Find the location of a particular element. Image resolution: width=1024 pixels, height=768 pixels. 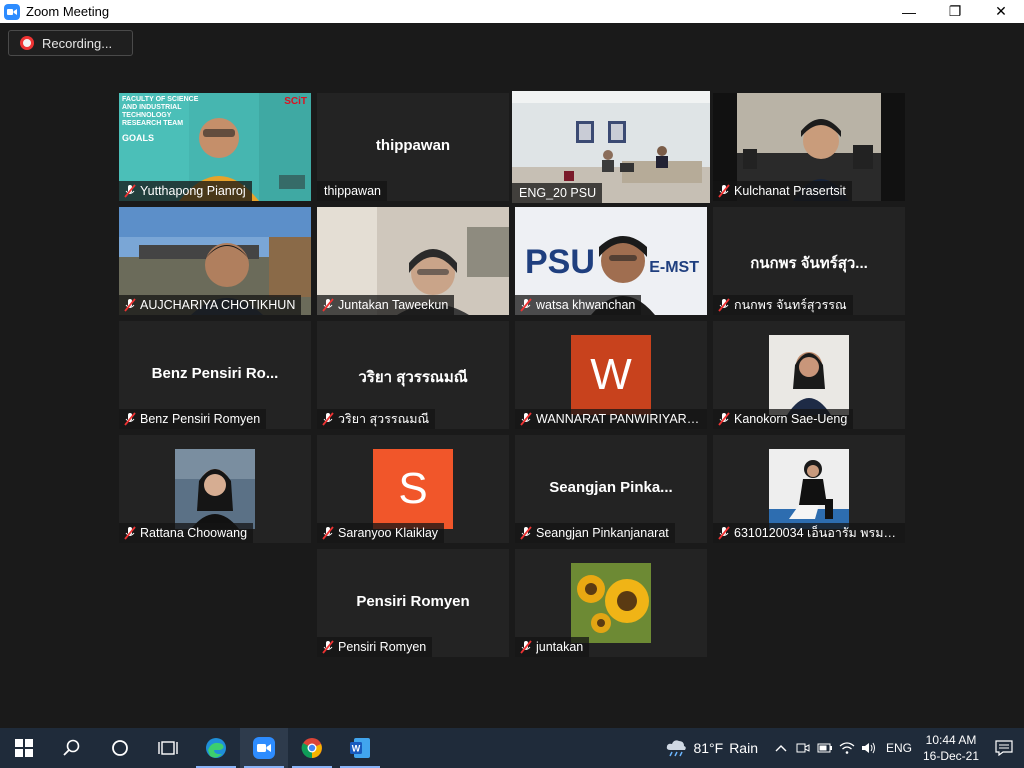

participant-name: Pensiri Romyen is located at coordinates (382, 647).